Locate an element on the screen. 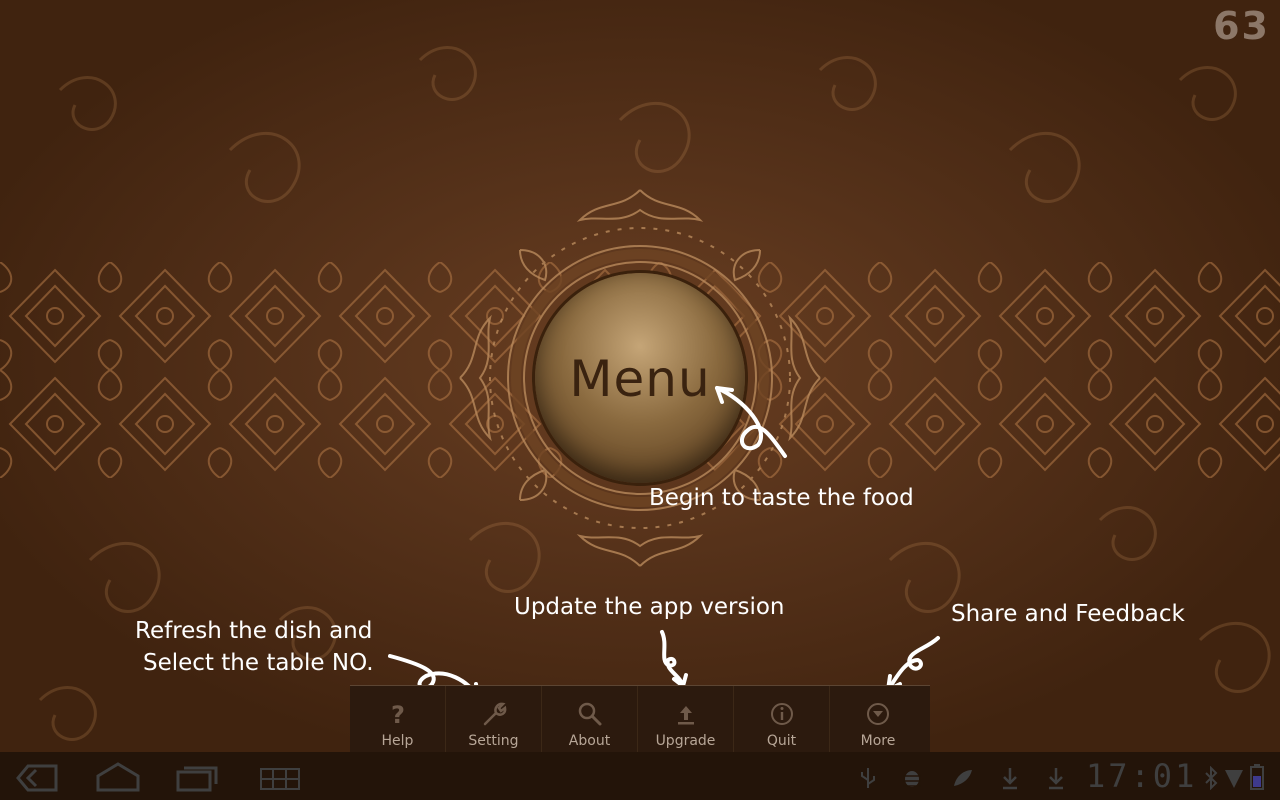 This screenshot has height=800, width=1280. menu-button-label: Menu is located at coordinates (640, 379).